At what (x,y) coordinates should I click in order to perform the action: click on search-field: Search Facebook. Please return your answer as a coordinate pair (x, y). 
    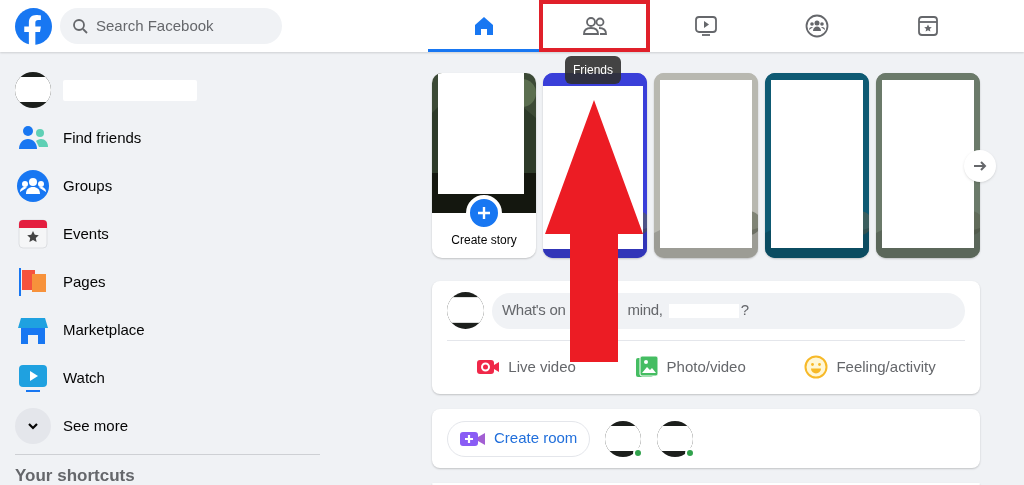
    Looking at the image, I should click on (171, 26).